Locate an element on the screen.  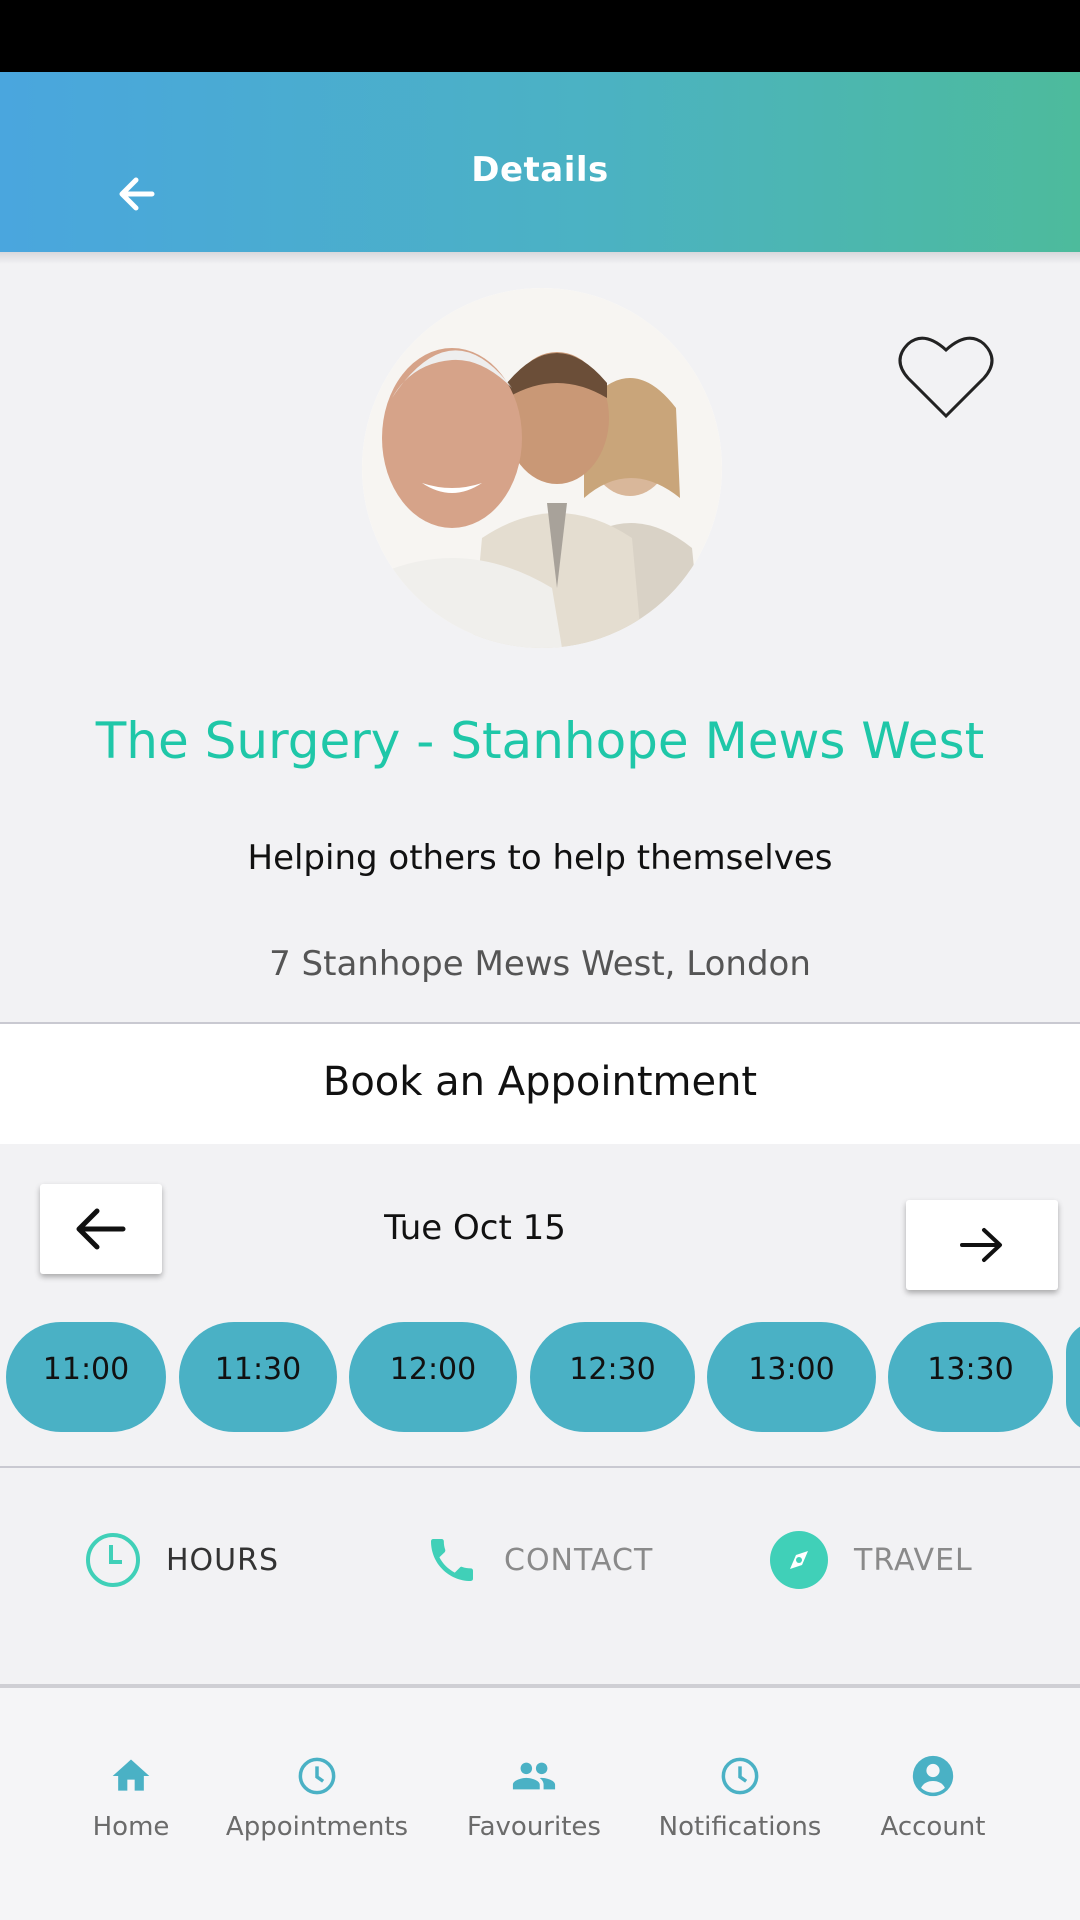
nav-label: Account is located at coordinates (933, 1827).